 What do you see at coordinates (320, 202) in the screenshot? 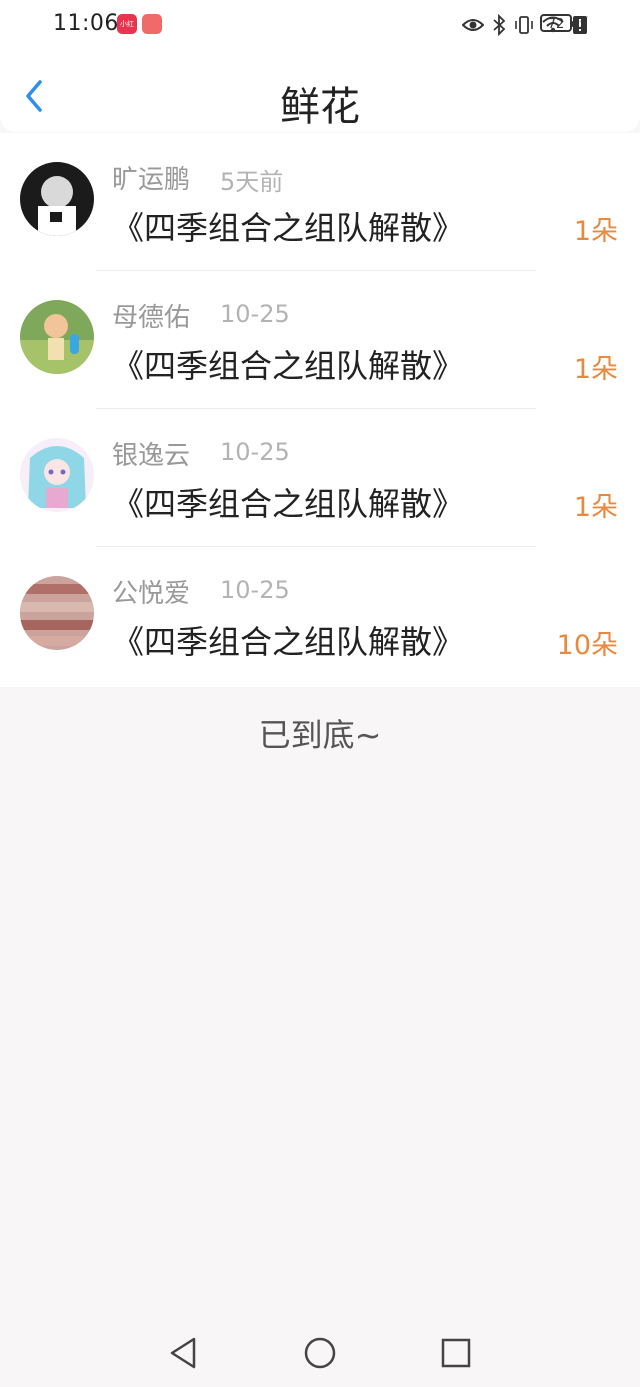
I see `list-item: 旷运鹏 5天前 《四季组合之组队解散》 1朵` at bounding box center [320, 202].